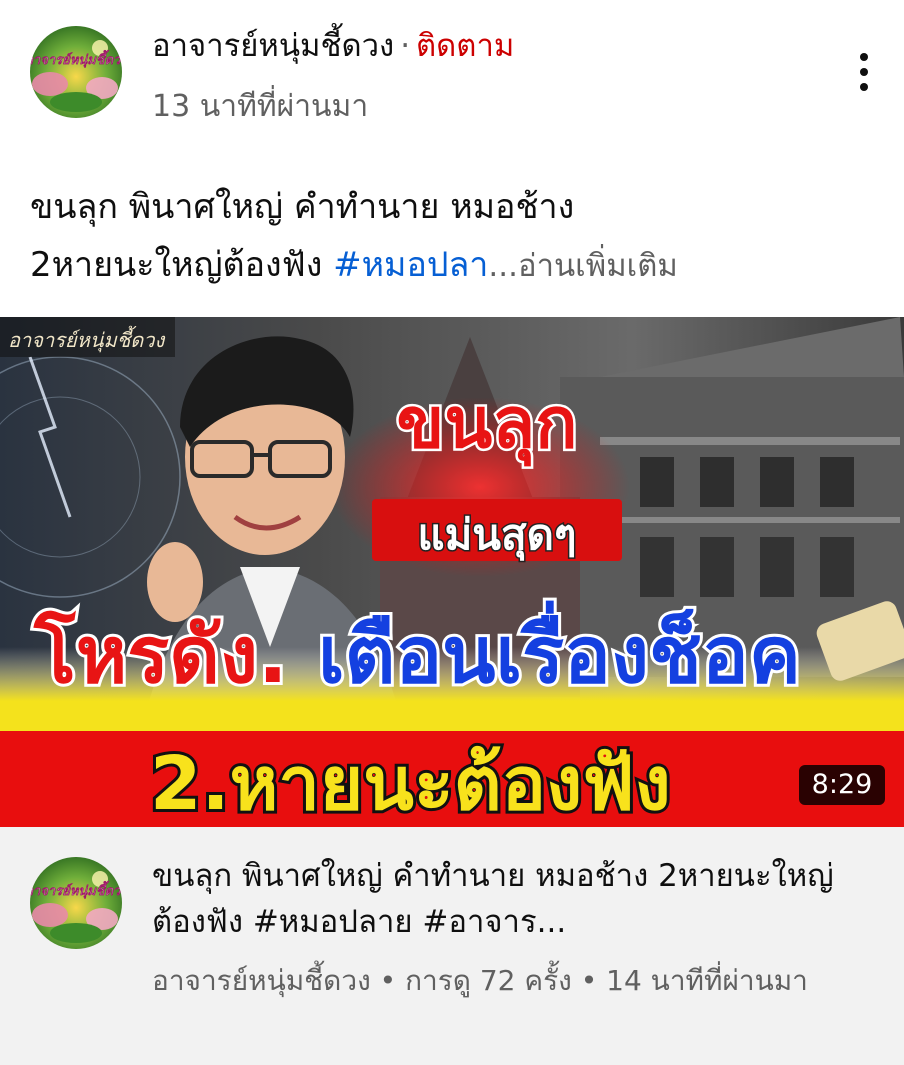 The image size is (904, 1065). Describe the element at coordinates (559, 650) in the screenshot. I see `thumbnail-headline-3-blue: เตือนเรื่องช็อค` at that location.